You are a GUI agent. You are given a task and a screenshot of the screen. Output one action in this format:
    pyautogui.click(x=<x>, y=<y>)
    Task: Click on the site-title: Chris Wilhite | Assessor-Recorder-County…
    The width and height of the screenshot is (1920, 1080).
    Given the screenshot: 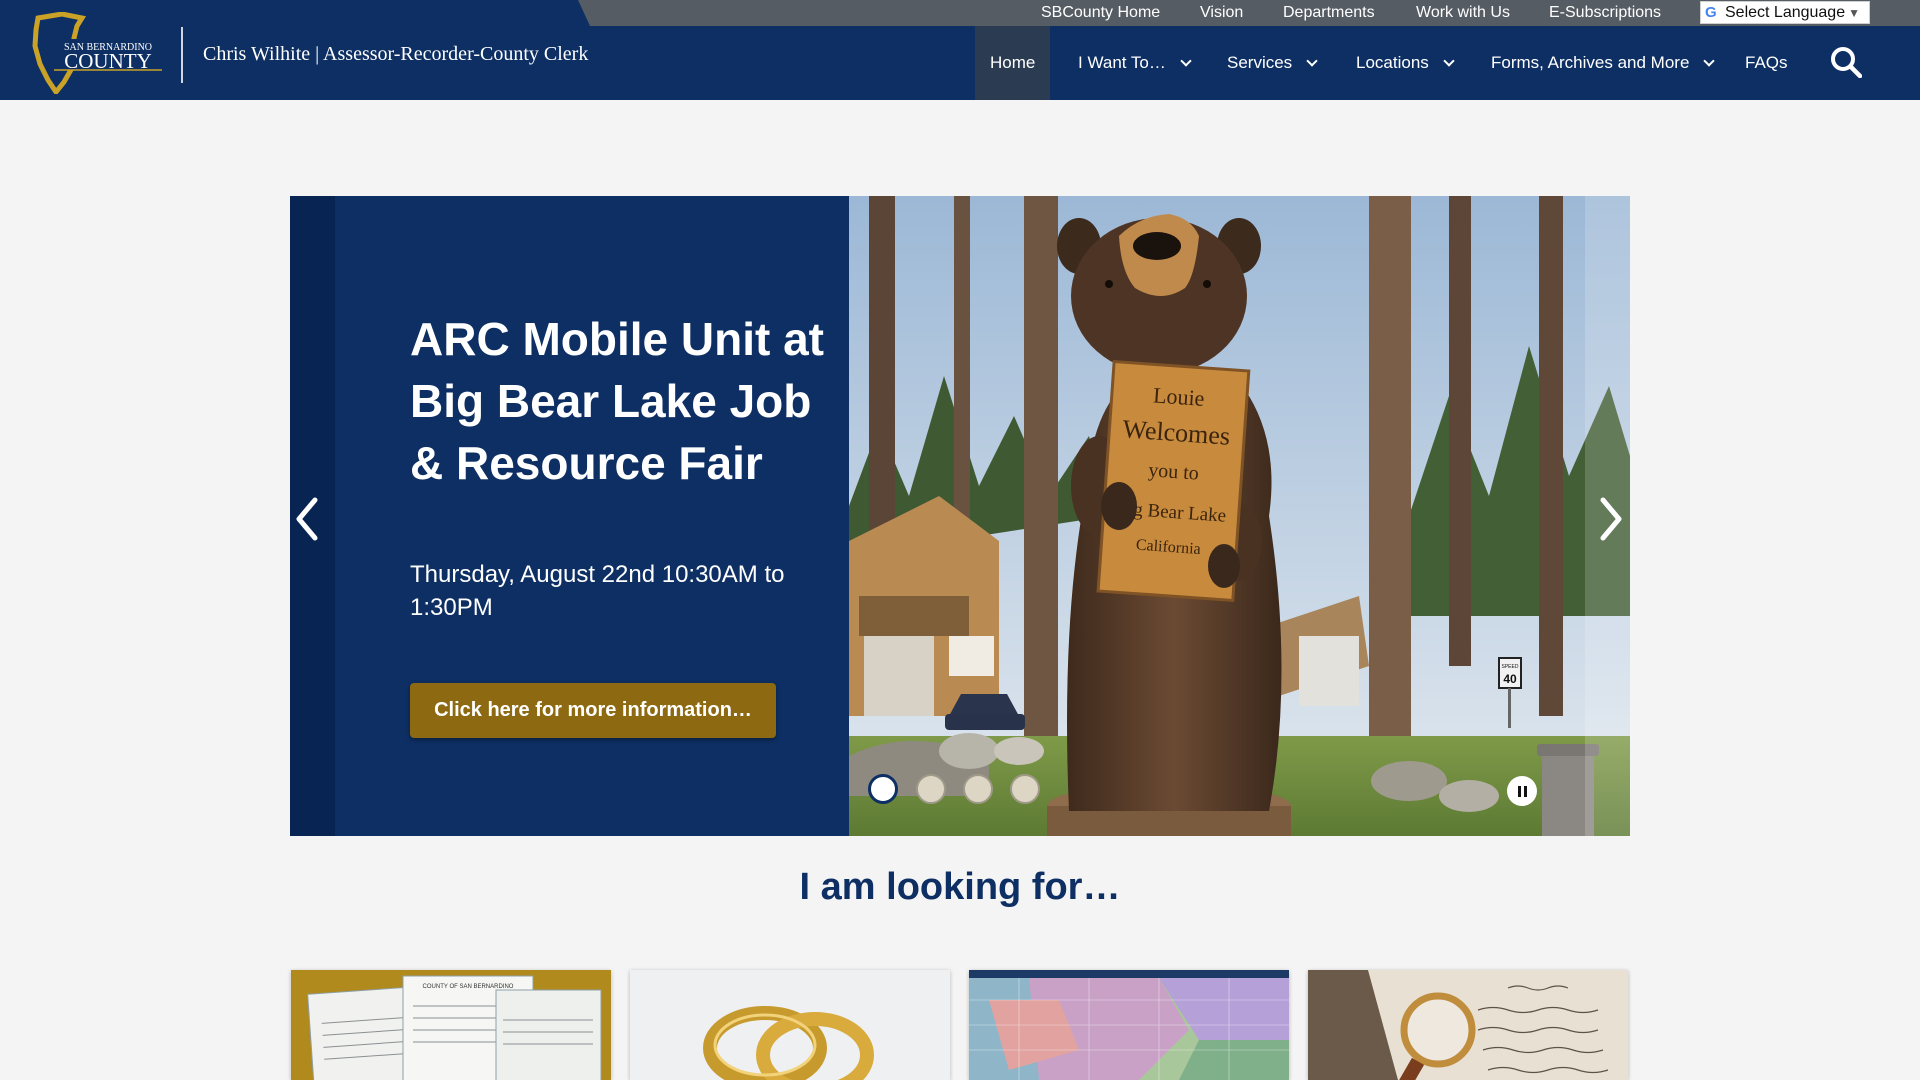 What is the action you would take?
    pyautogui.click(x=395, y=54)
    